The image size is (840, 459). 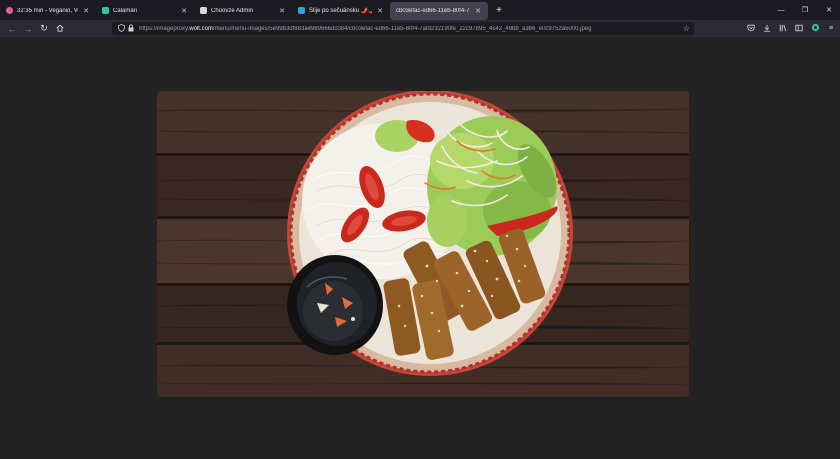 What do you see at coordinates (232, 10) in the screenshot?
I see `tab-title: Choovze Admin` at bounding box center [232, 10].